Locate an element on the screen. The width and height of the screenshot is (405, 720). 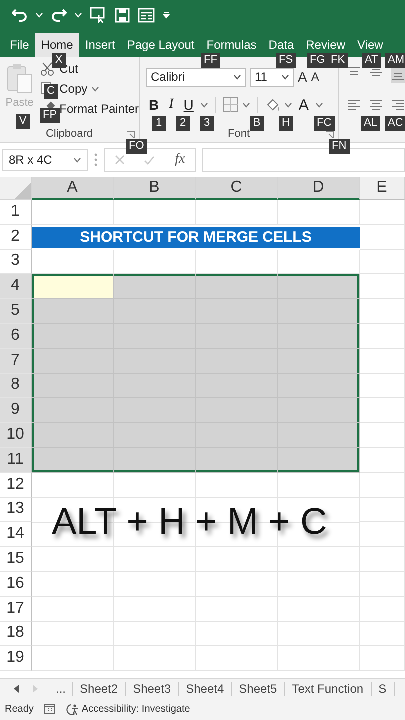
key-tip-tooltip: FF is located at coordinates (210, 60).